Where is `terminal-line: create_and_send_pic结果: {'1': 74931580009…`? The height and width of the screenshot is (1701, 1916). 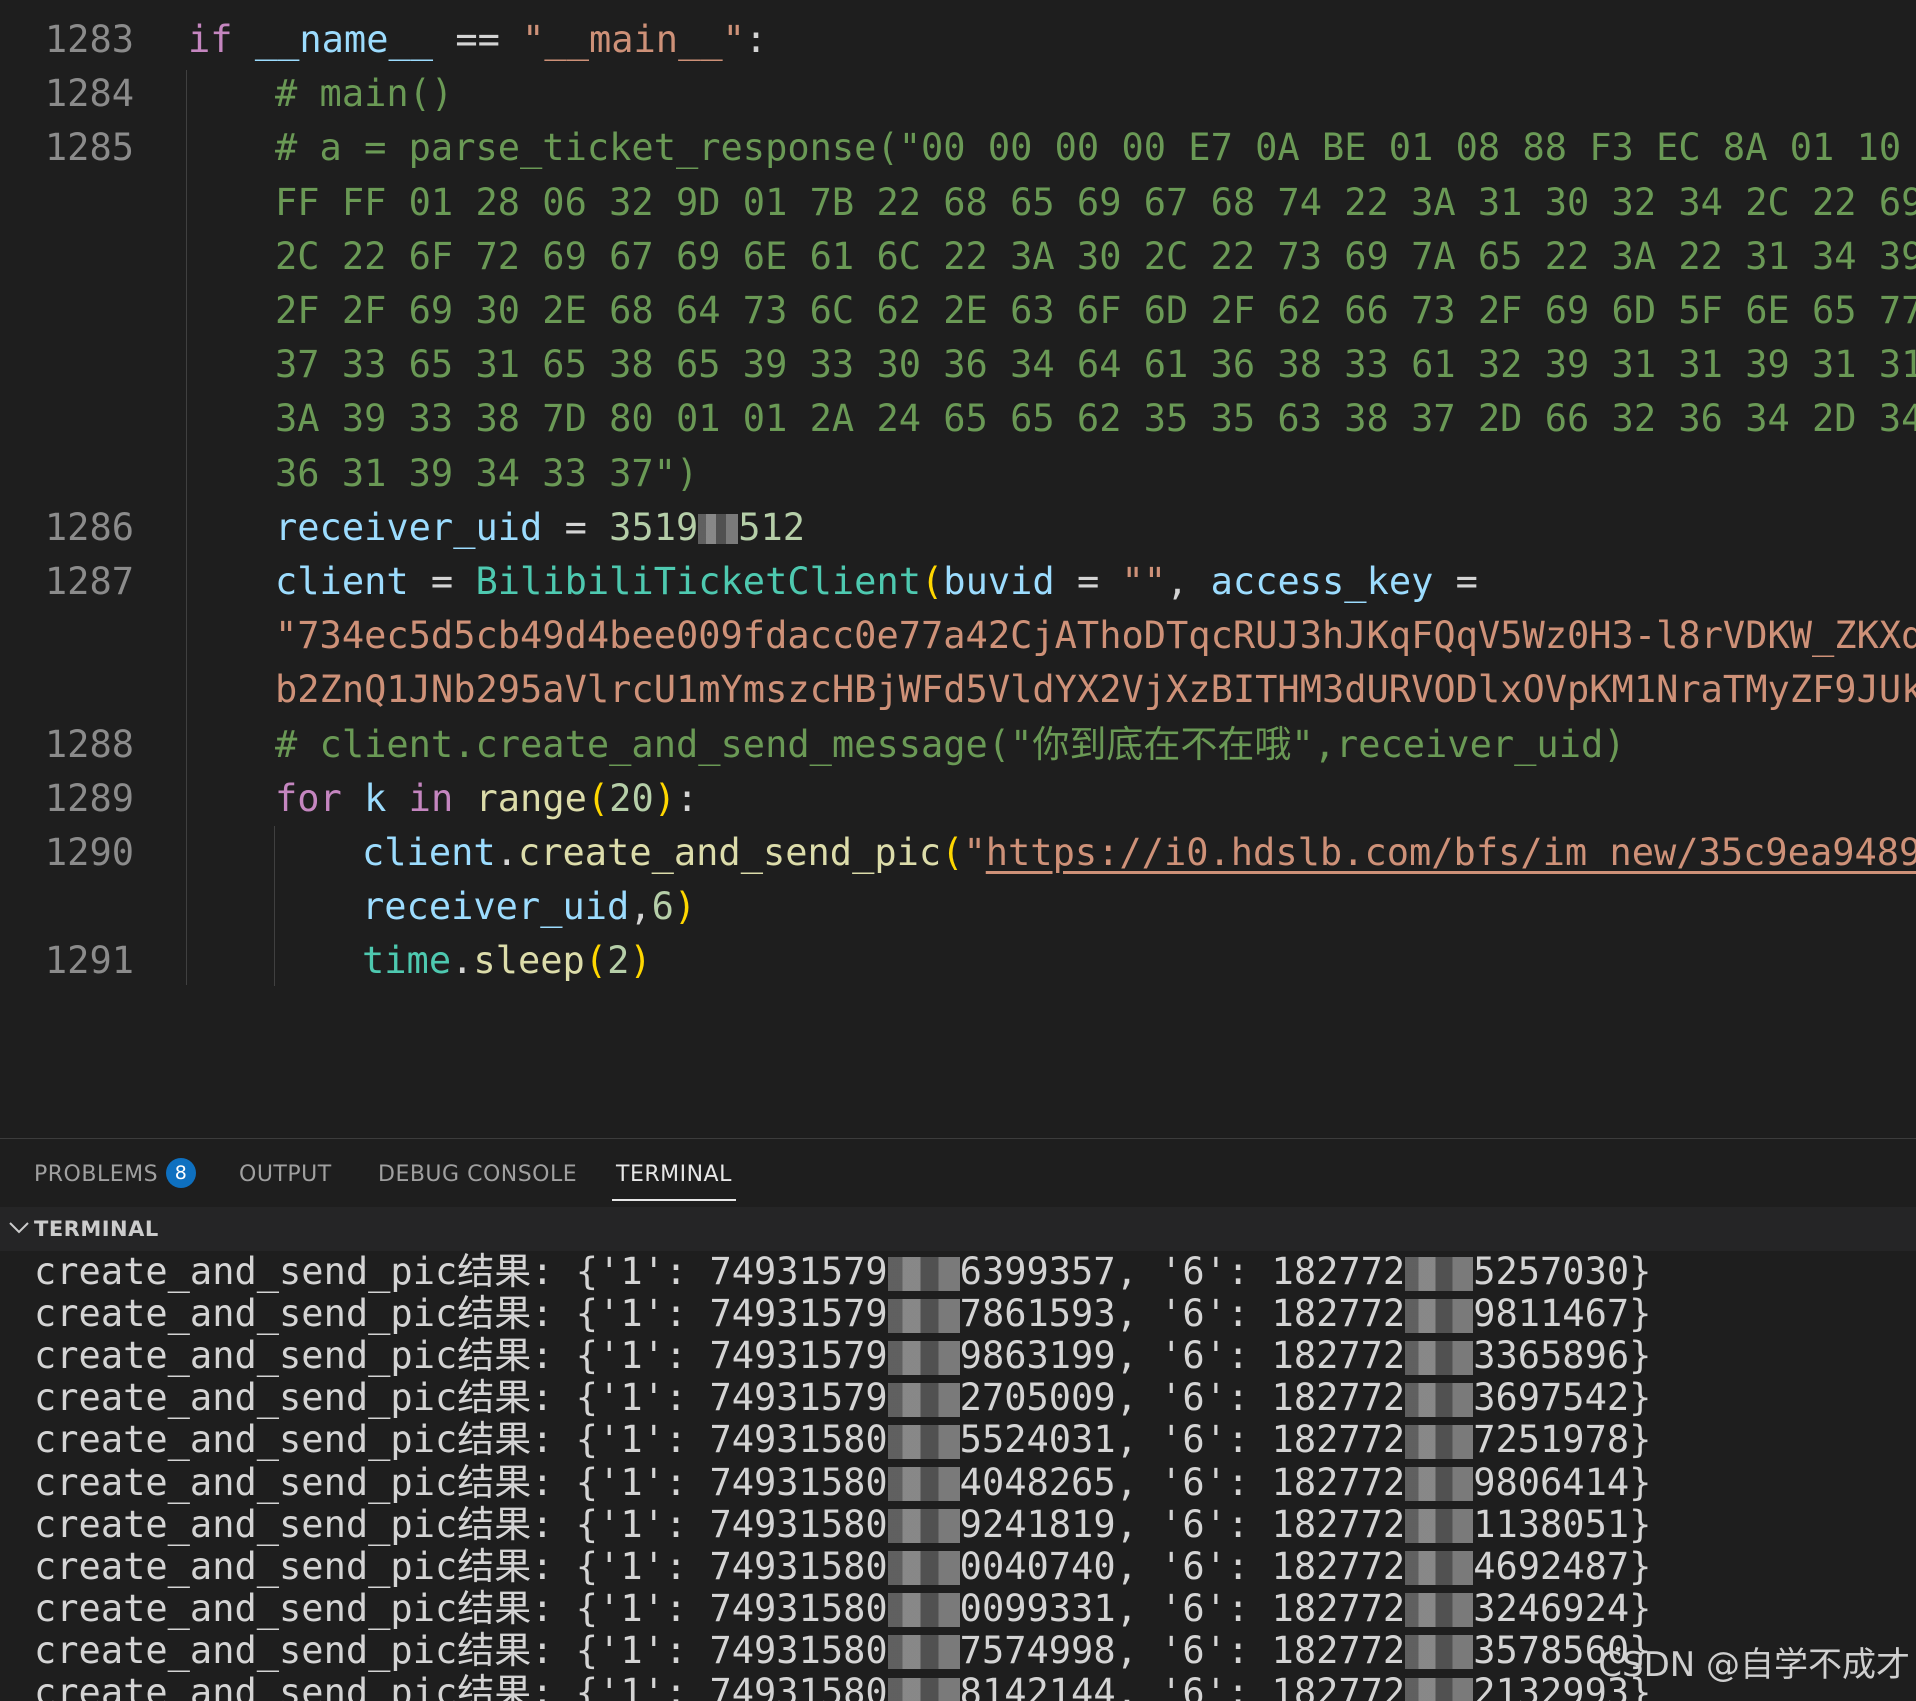 terminal-line: create_and_send_pic结果: {'1': 74931580009… is located at coordinates (842, 1609).